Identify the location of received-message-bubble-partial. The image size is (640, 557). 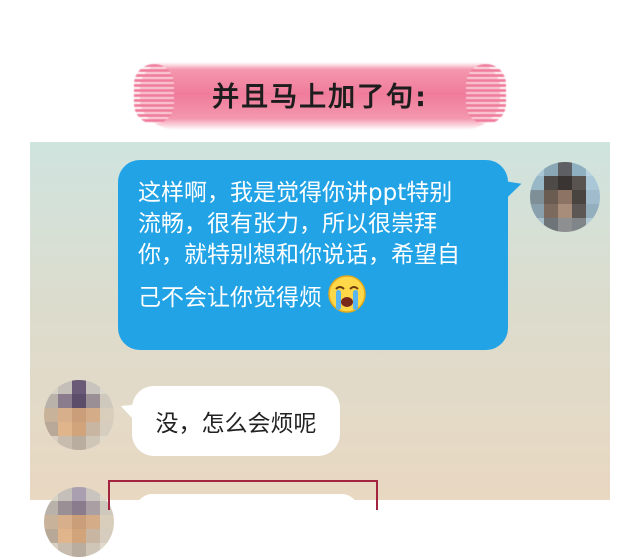
(247, 504).